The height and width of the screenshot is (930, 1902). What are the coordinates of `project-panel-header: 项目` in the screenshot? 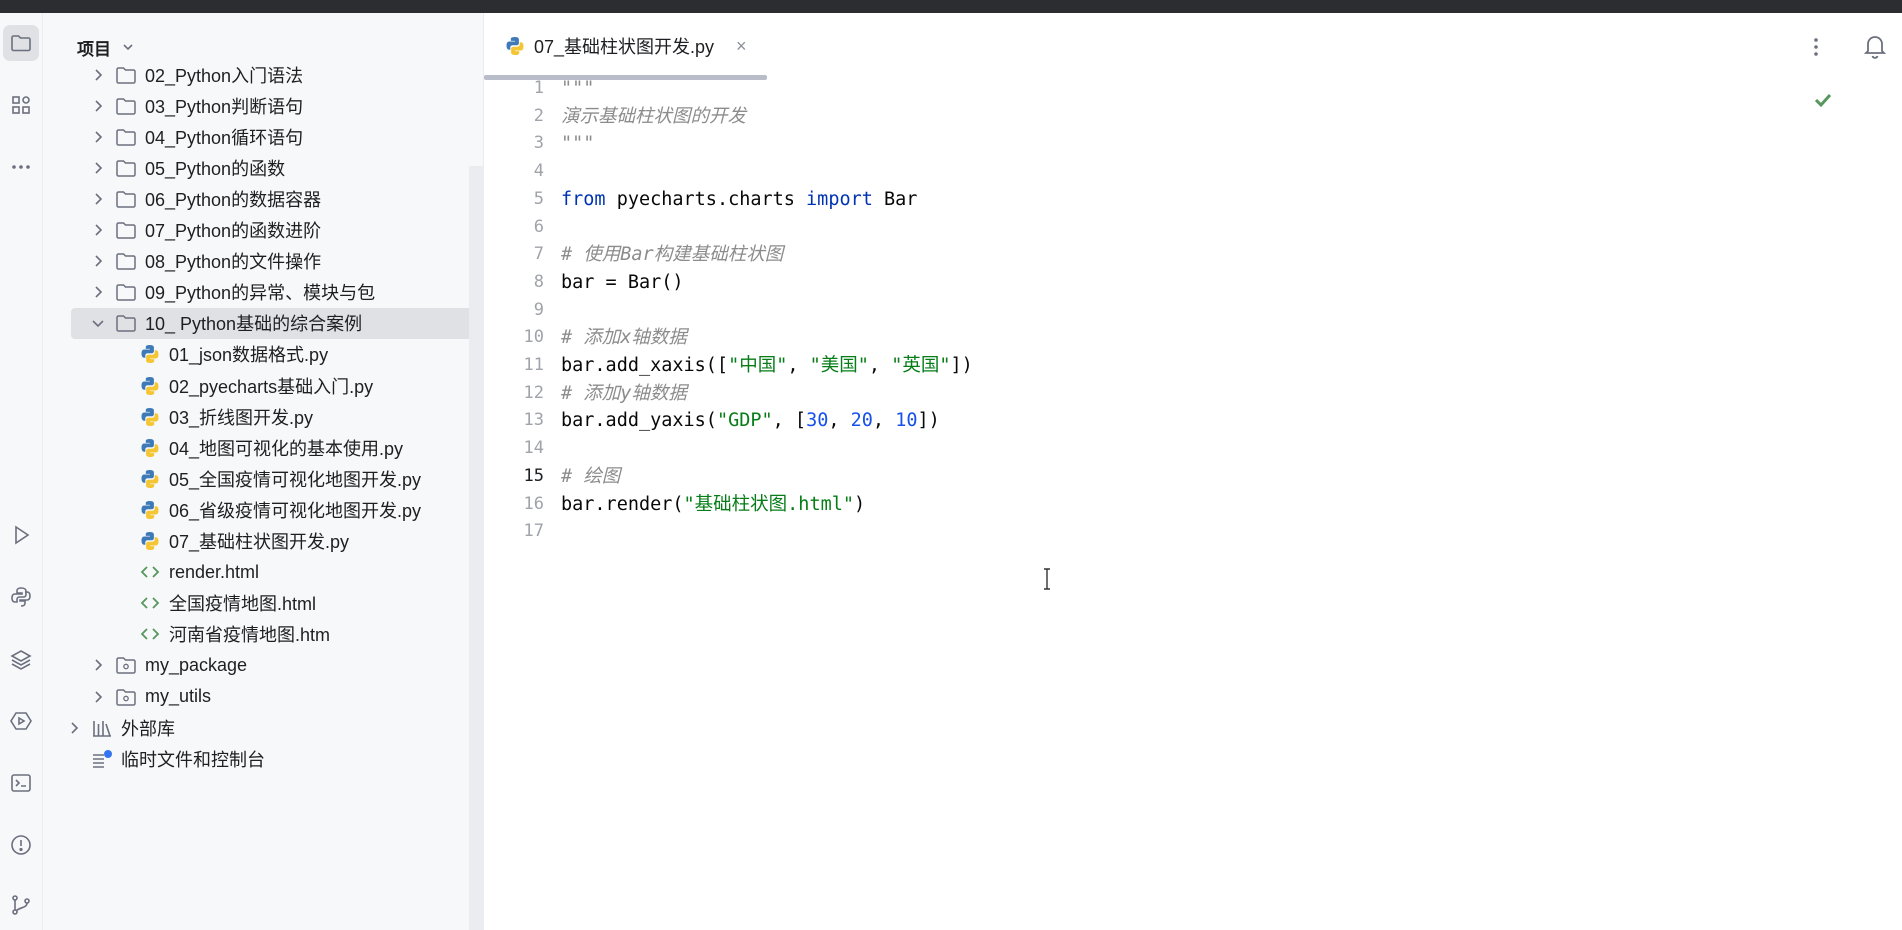 It's located at (106, 47).